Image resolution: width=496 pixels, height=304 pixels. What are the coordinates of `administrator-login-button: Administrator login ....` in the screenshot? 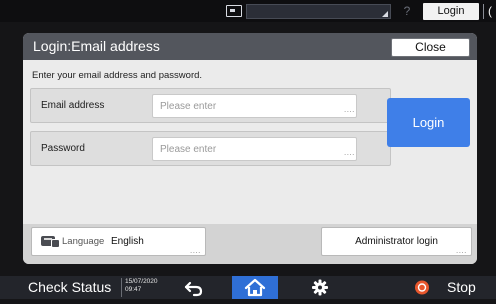 It's located at (396, 241).